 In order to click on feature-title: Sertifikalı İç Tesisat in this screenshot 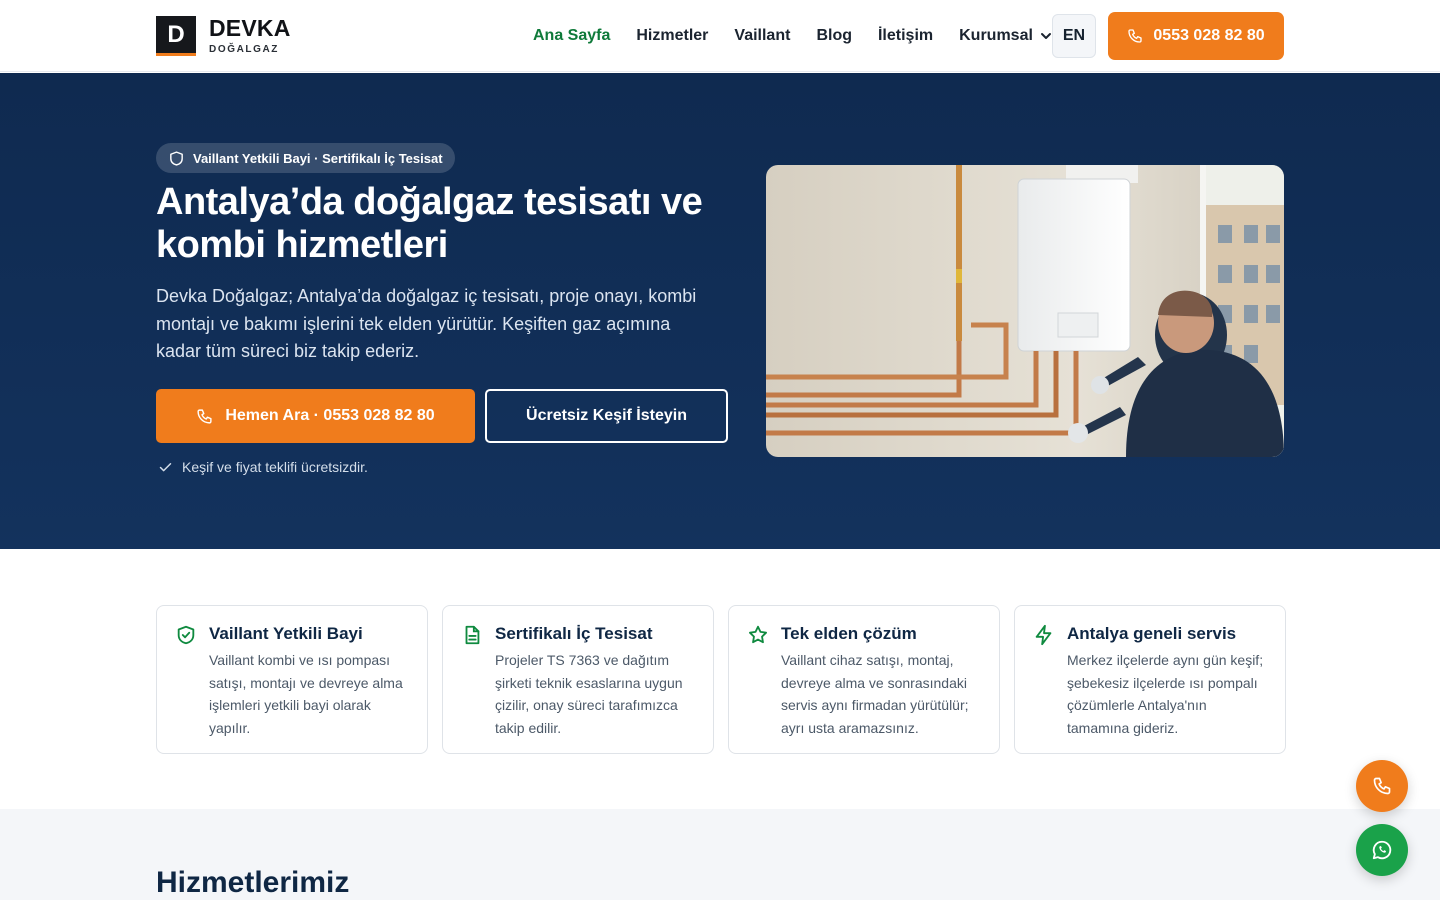, I will do `click(574, 633)`.